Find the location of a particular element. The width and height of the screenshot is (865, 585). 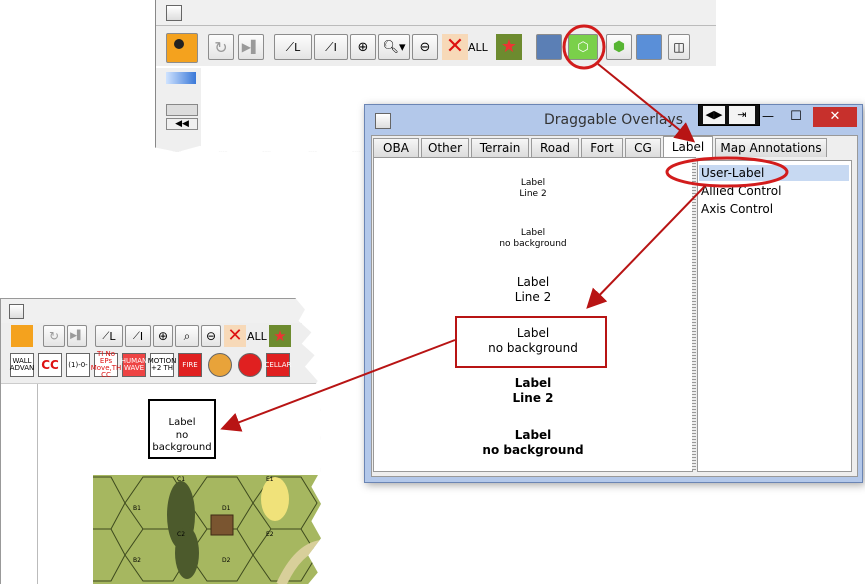

dice-counter is located at coordinates (250, 365).